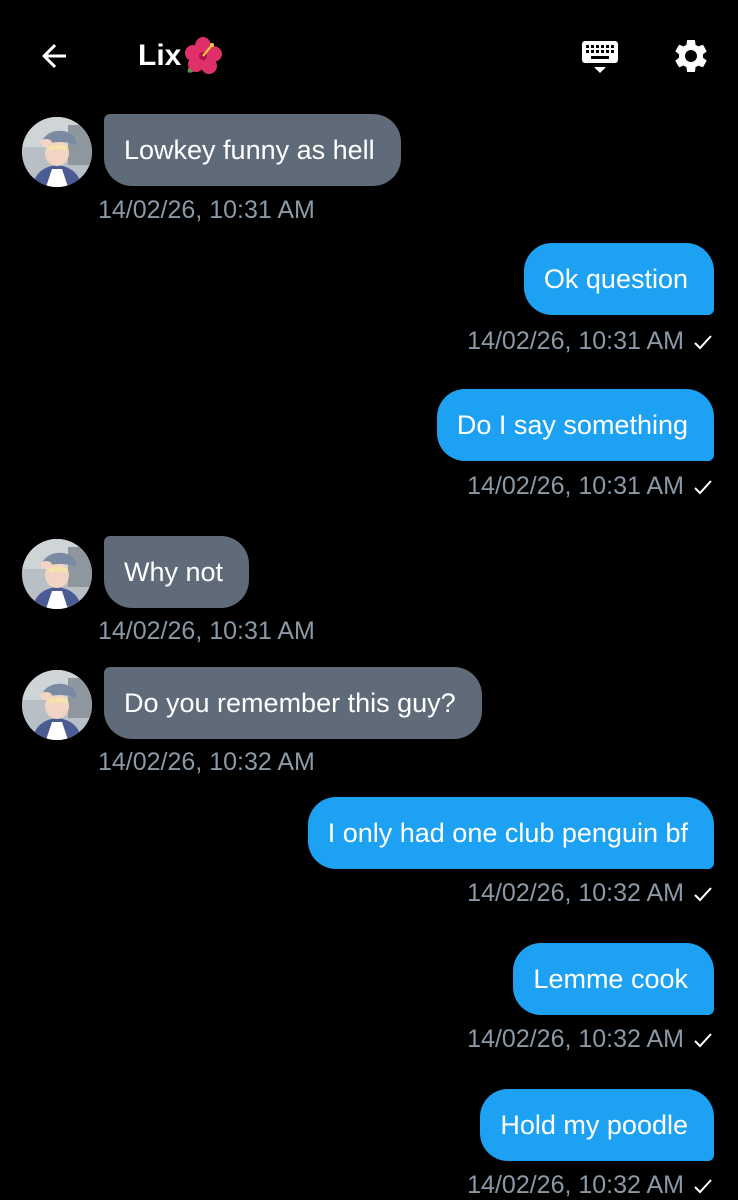 The height and width of the screenshot is (1200, 738). What do you see at coordinates (369, 446) in the screenshot?
I see `message-row: Do I say something 14/02/26, 10:31 AM` at bounding box center [369, 446].